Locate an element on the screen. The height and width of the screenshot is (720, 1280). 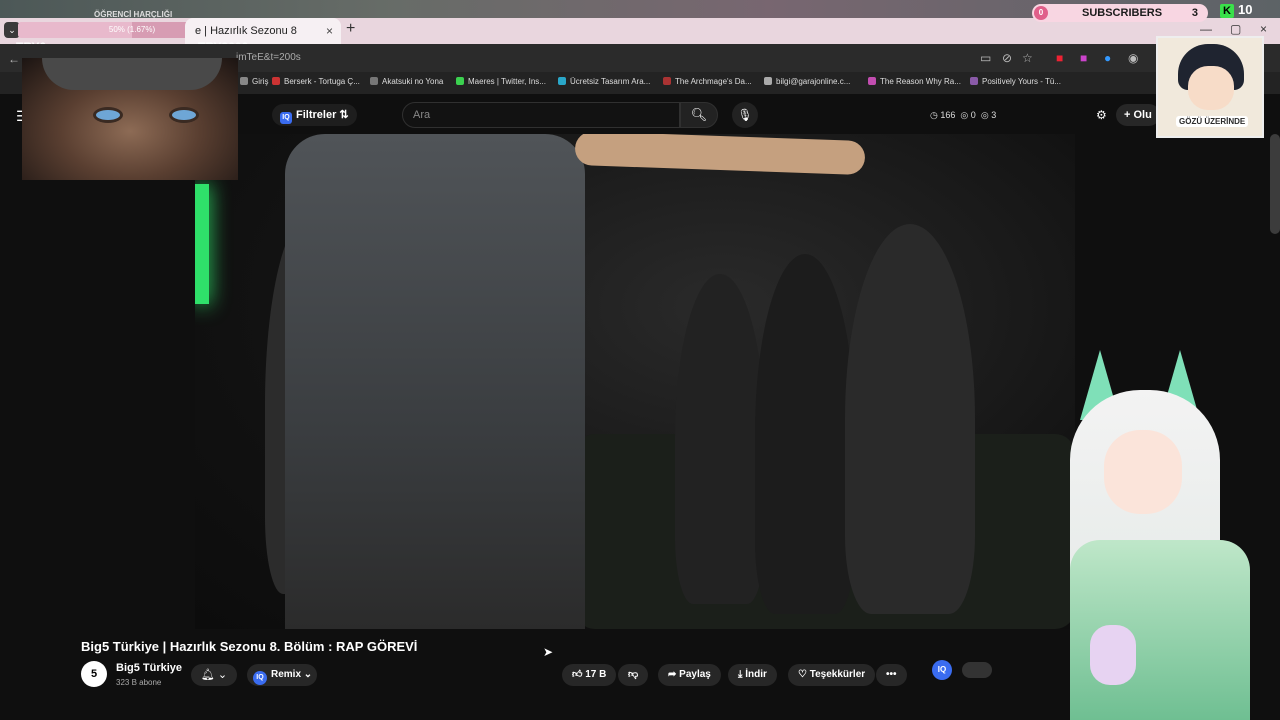
cast-icon: ▭ is located at coordinates (985, 58).